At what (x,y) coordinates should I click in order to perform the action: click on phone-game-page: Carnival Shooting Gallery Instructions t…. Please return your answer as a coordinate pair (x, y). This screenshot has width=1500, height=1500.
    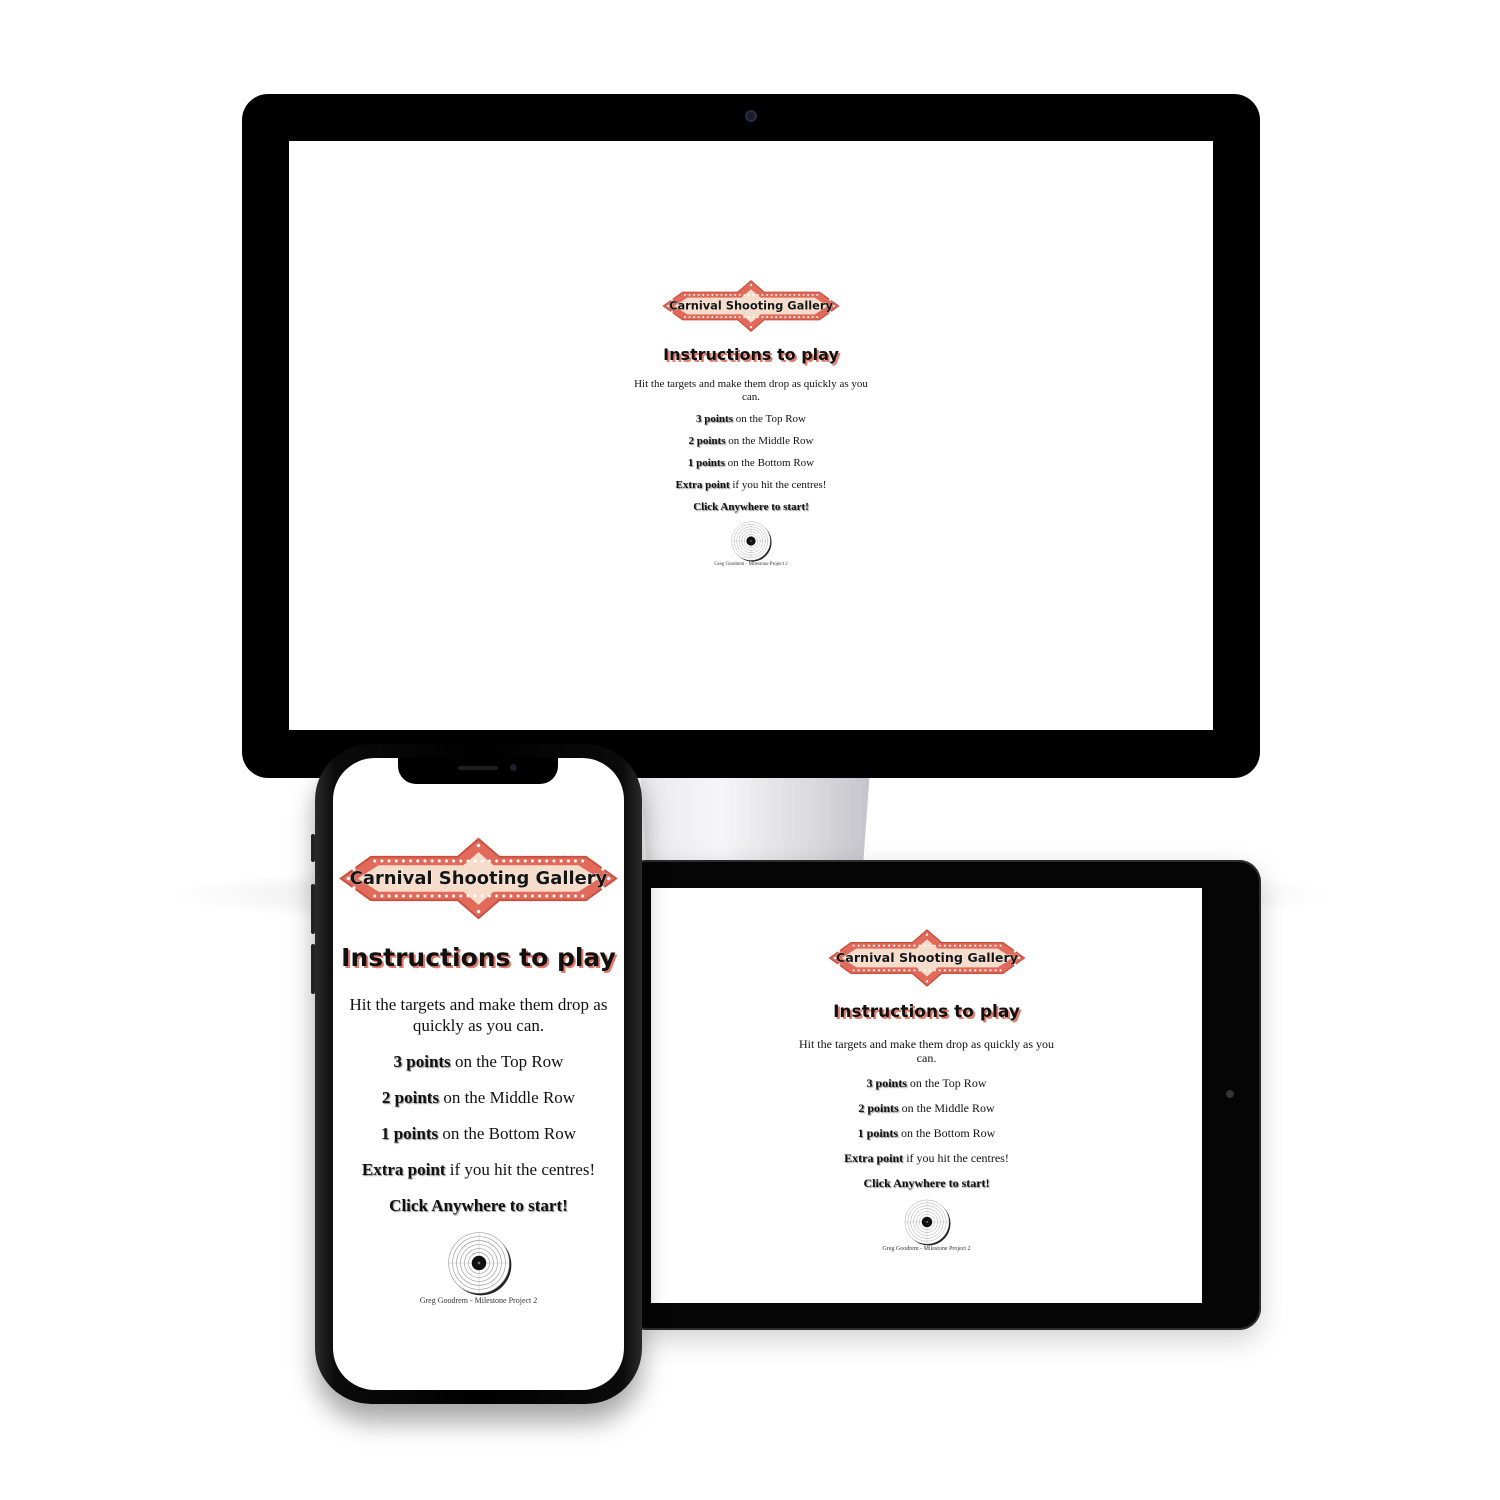
    Looking at the image, I should click on (478, 1070).